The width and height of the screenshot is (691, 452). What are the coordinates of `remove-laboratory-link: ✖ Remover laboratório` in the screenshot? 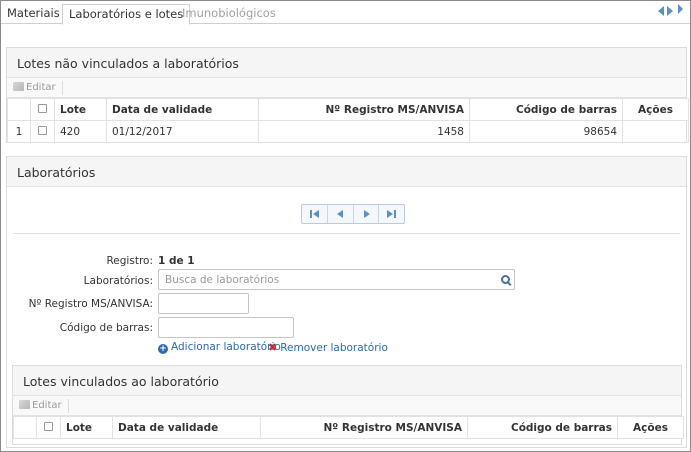 It's located at (328, 347).